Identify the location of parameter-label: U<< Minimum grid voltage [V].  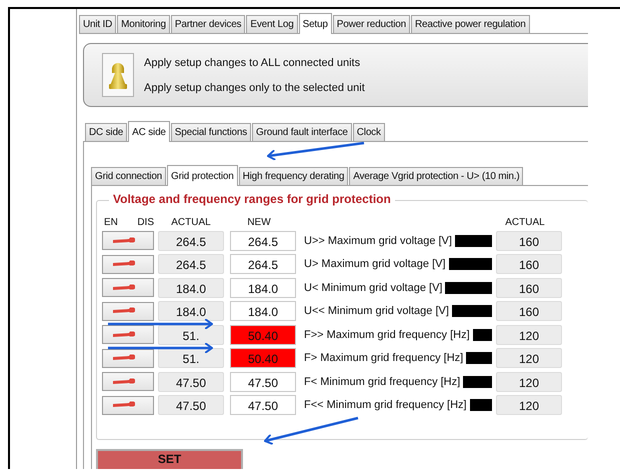
(376, 311).